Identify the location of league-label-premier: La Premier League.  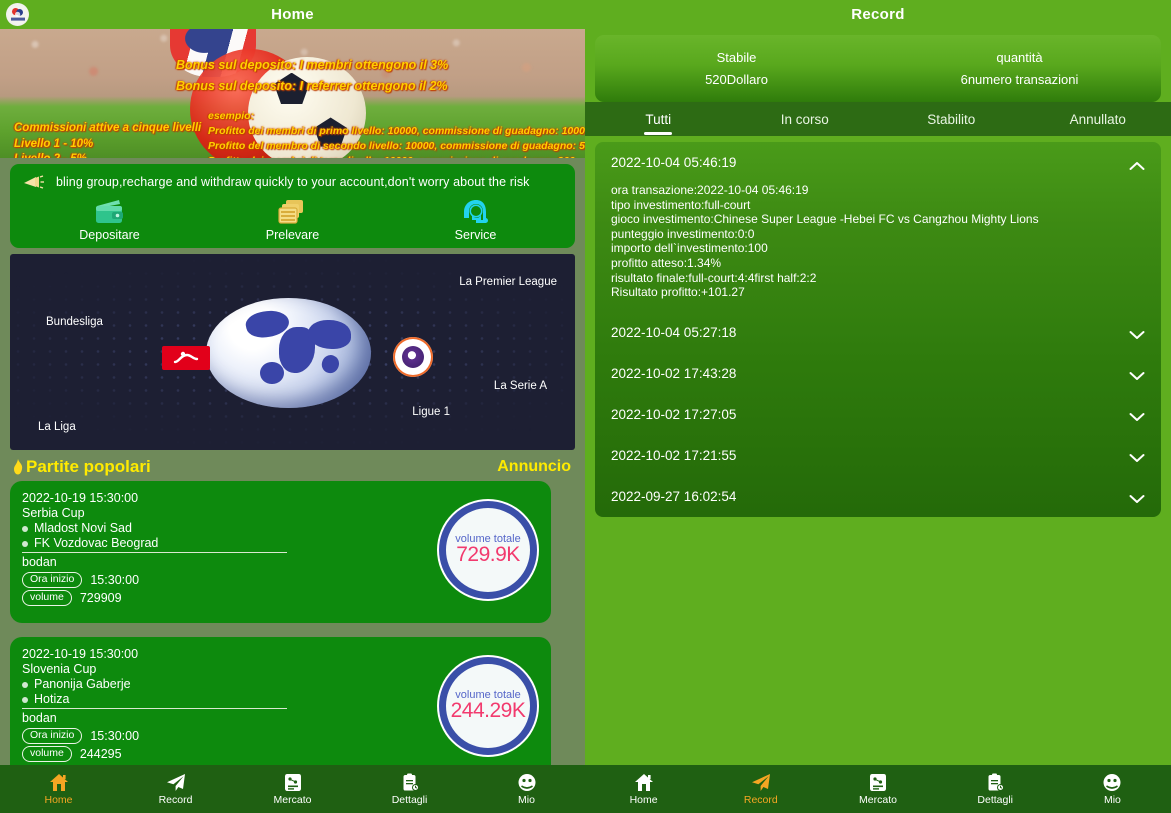
(508, 282).